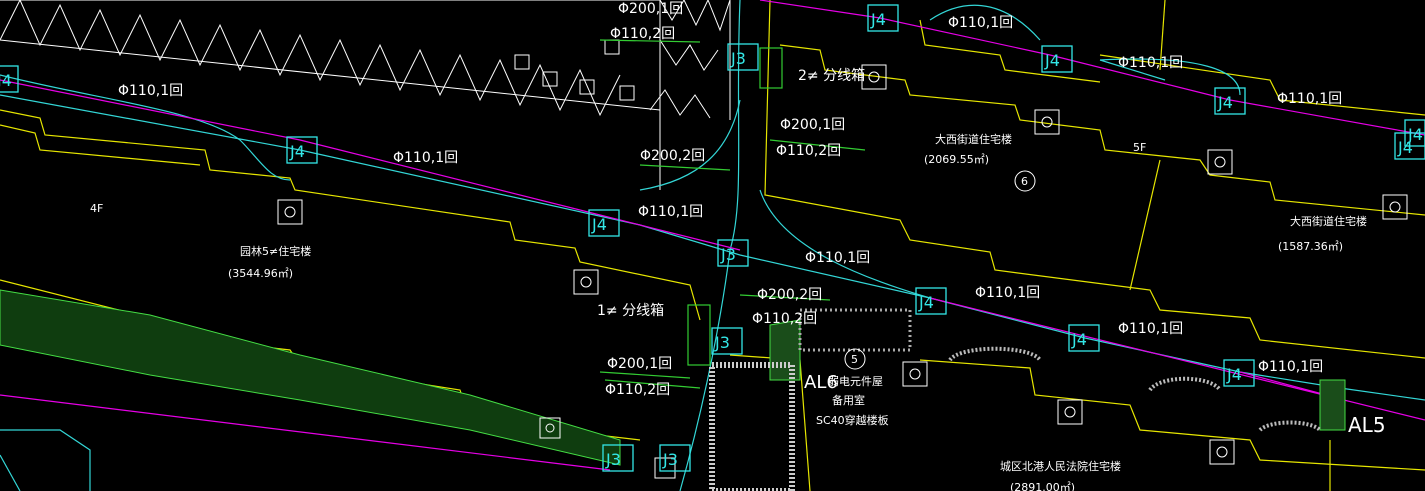  I want to click on junction-j3-5: J3, so click(675, 458).